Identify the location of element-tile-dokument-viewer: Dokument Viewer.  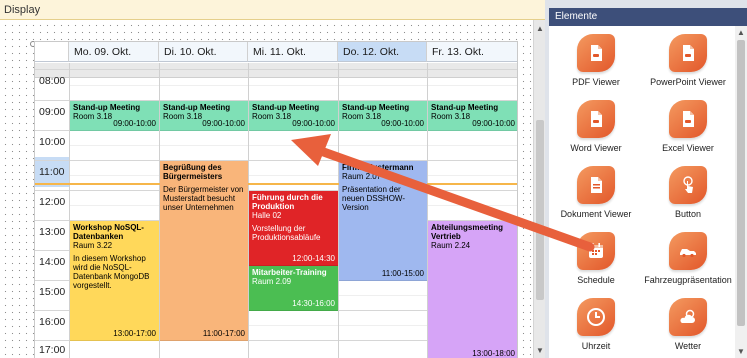
(596, 194).